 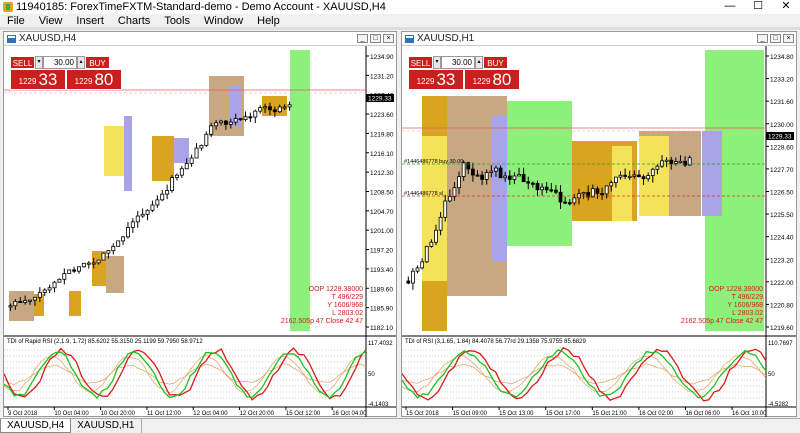 I want to click on tab-xauusd-h4: XAUUSD,H4, so click(x=36, y=426).